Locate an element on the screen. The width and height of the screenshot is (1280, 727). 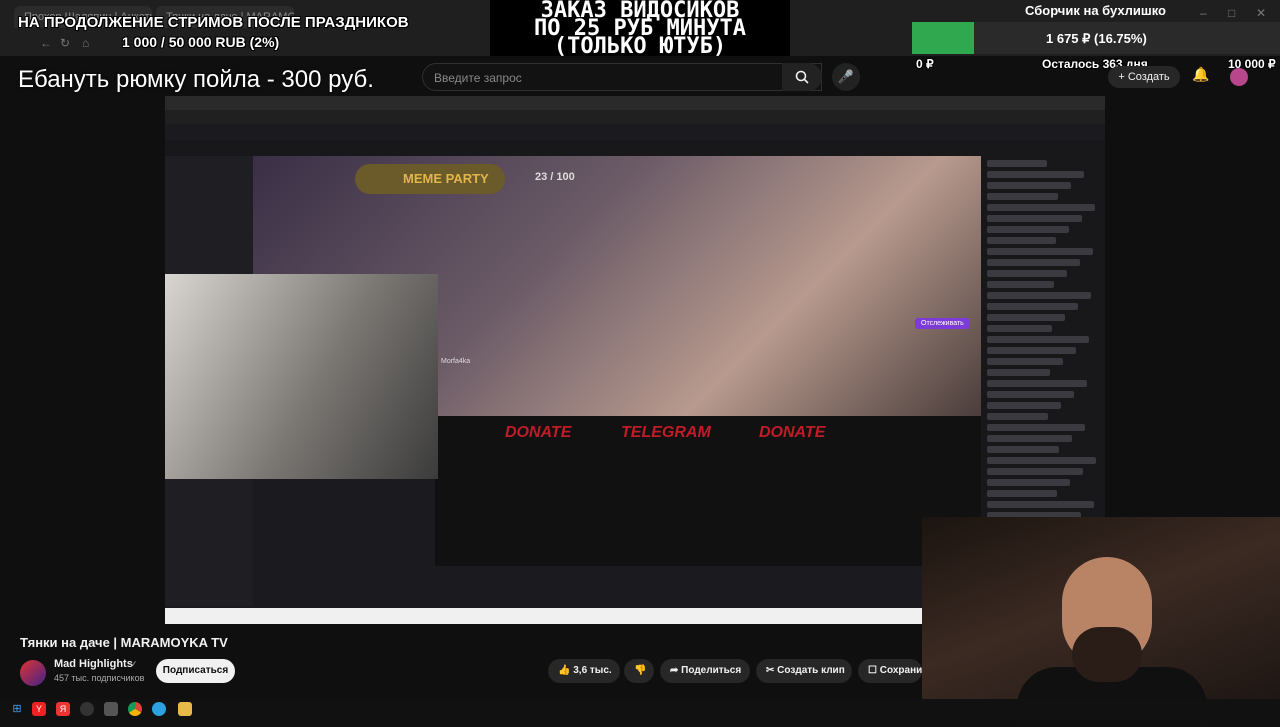
create-button: + Создать is located at coordinates (1144, 77).